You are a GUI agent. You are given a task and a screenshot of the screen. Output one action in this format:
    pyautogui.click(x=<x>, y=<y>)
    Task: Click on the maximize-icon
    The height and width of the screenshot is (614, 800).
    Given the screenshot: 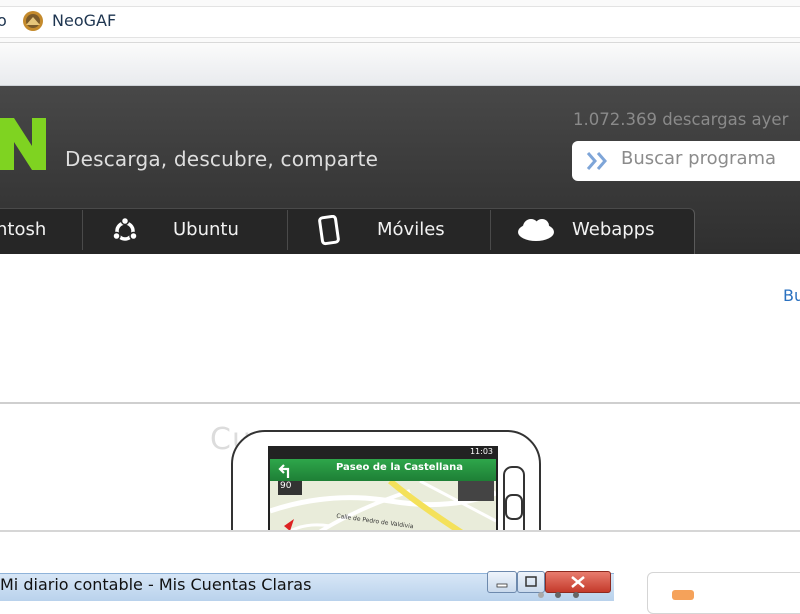 What is the action you would take?
    pyautogui.click(x=531, y=581)
    